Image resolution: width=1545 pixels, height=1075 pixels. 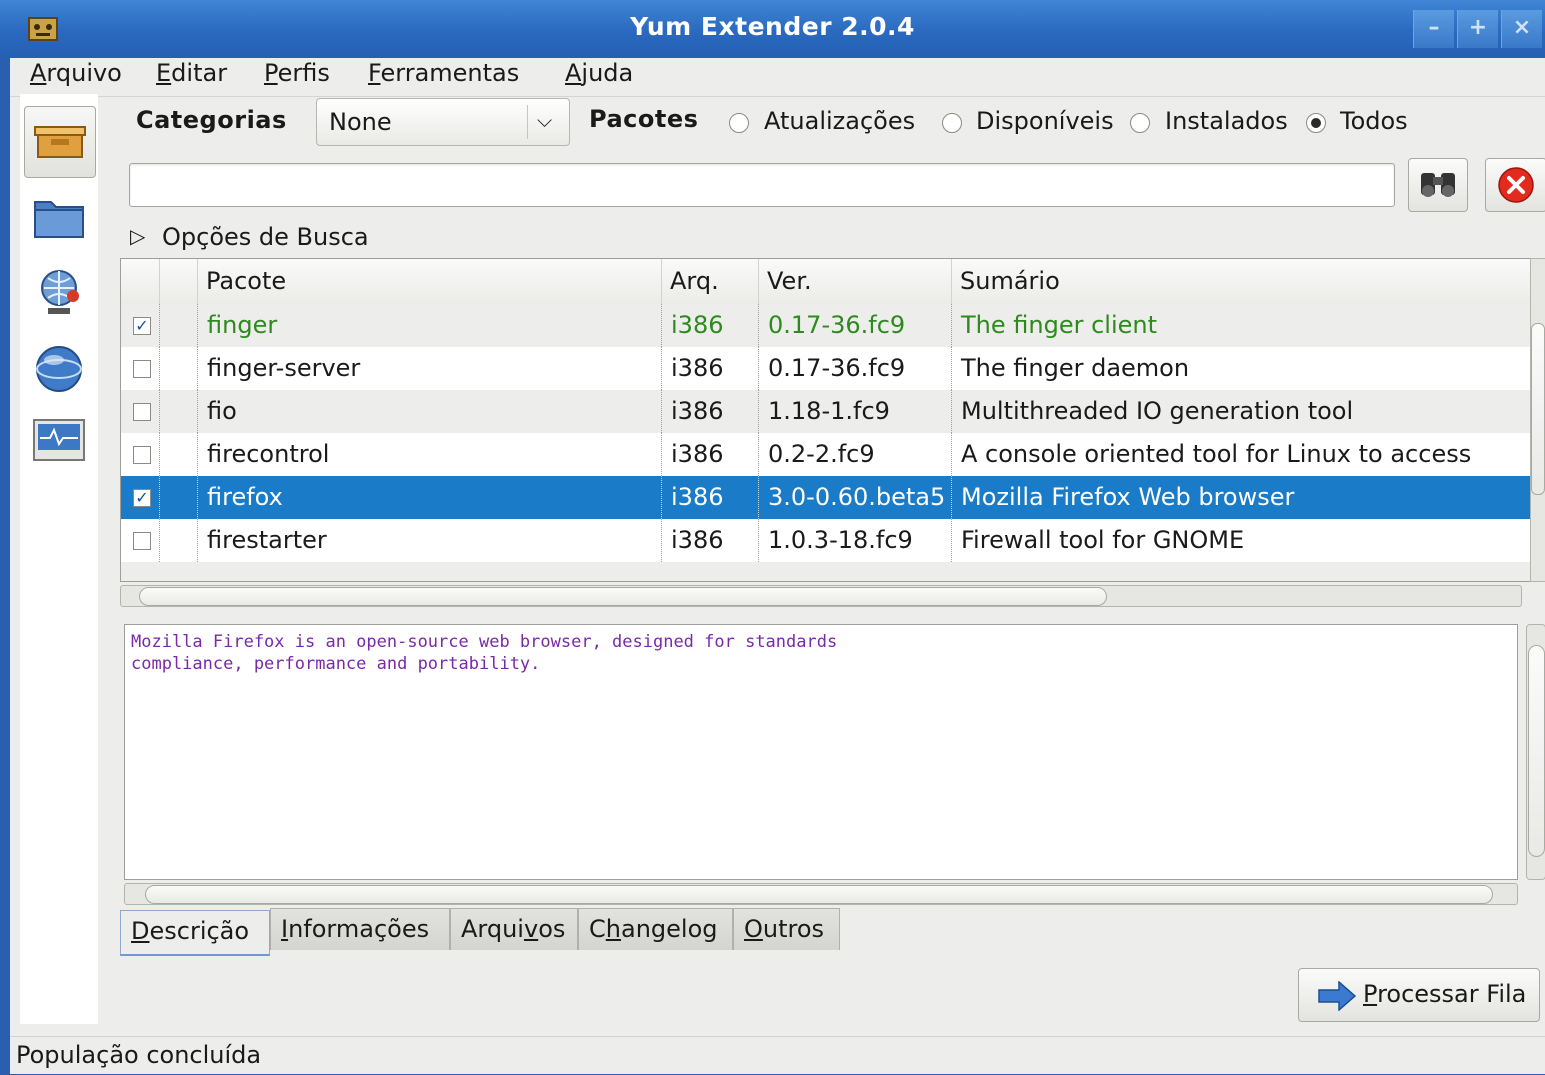 What do you see at coordinates (1241, 540) in the screenshot?
I see `cell-summary: Firewall tool for GNOME` at bounding box center [1241, 540].